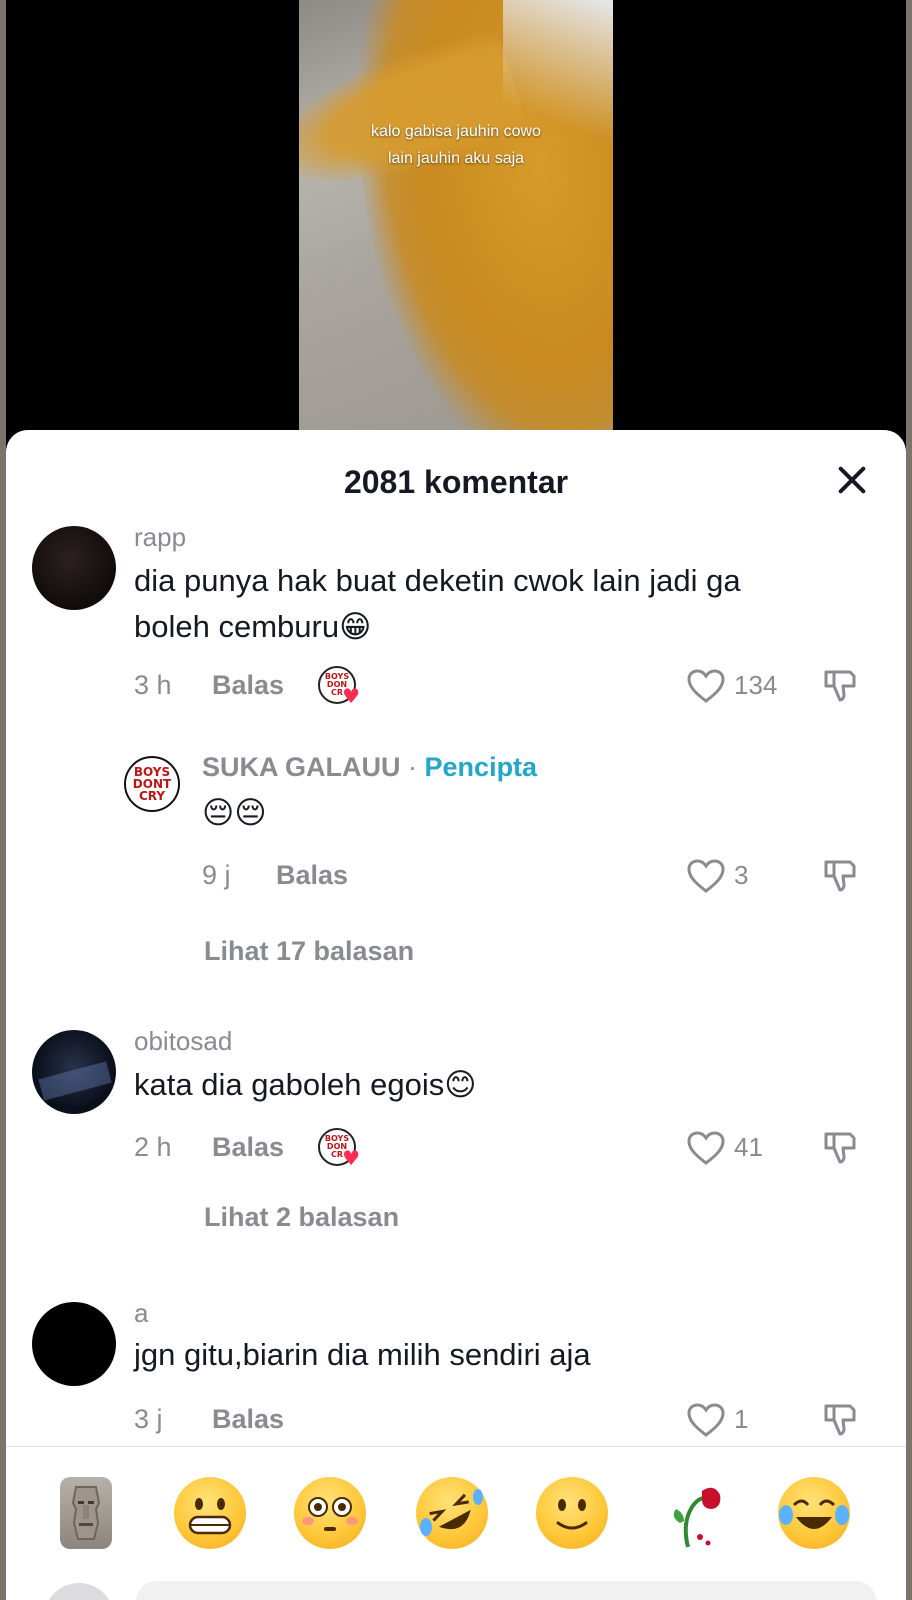 The height and width of the screenshot is (1600, 912). I want to click on comment-username: rapp, so click(160, 537).